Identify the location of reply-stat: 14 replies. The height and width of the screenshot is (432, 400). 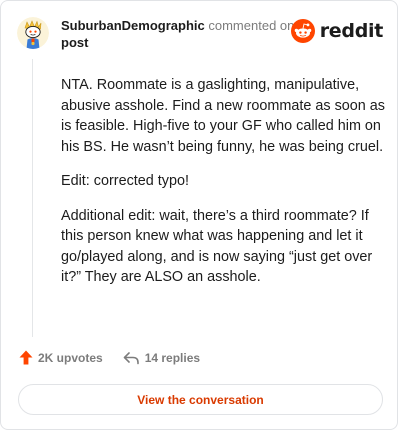
(161, 358).